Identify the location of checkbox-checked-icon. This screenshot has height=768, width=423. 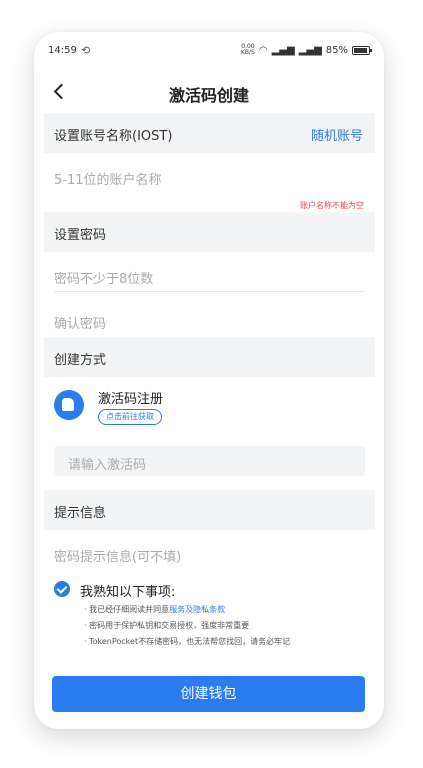
(62, 589).